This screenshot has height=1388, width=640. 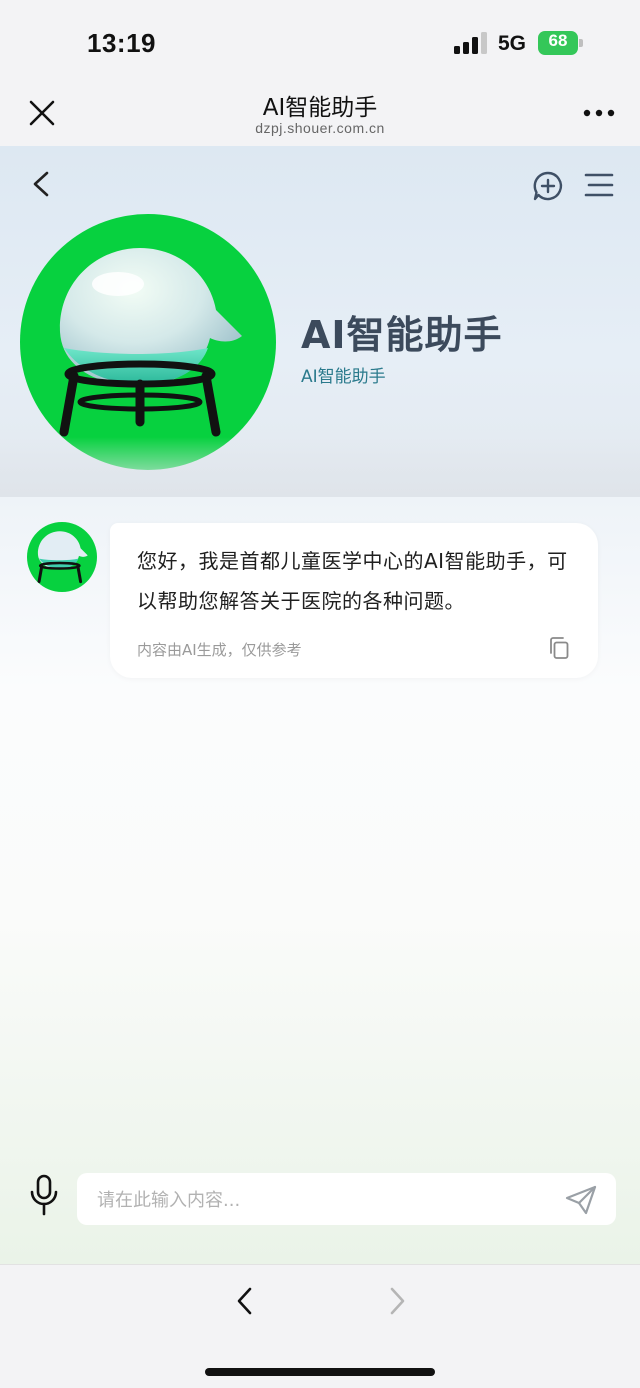 I want to click on assistant-name: AI智能助手, so click(x=402, y=335).